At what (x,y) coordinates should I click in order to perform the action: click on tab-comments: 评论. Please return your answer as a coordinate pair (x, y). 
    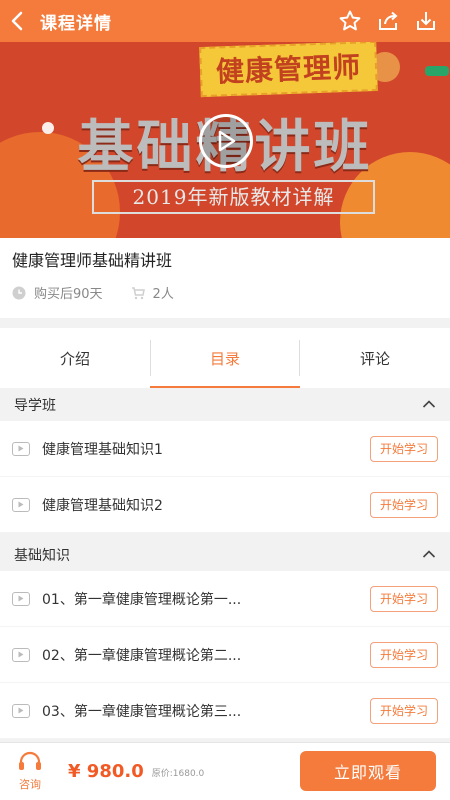
    Looking at the image, I should click on (375, 358).